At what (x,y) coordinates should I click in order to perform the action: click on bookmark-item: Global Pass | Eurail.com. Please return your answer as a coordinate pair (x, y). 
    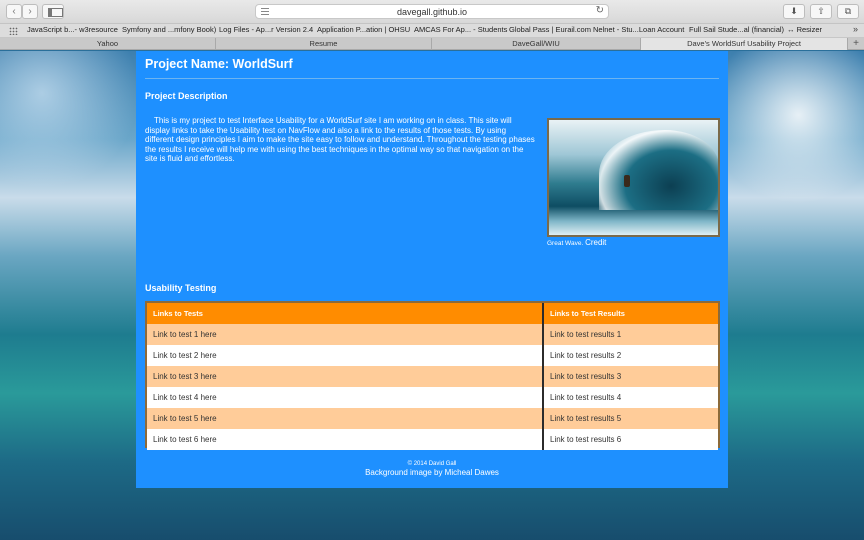
    Looking at the image, I should click on (550, 29).